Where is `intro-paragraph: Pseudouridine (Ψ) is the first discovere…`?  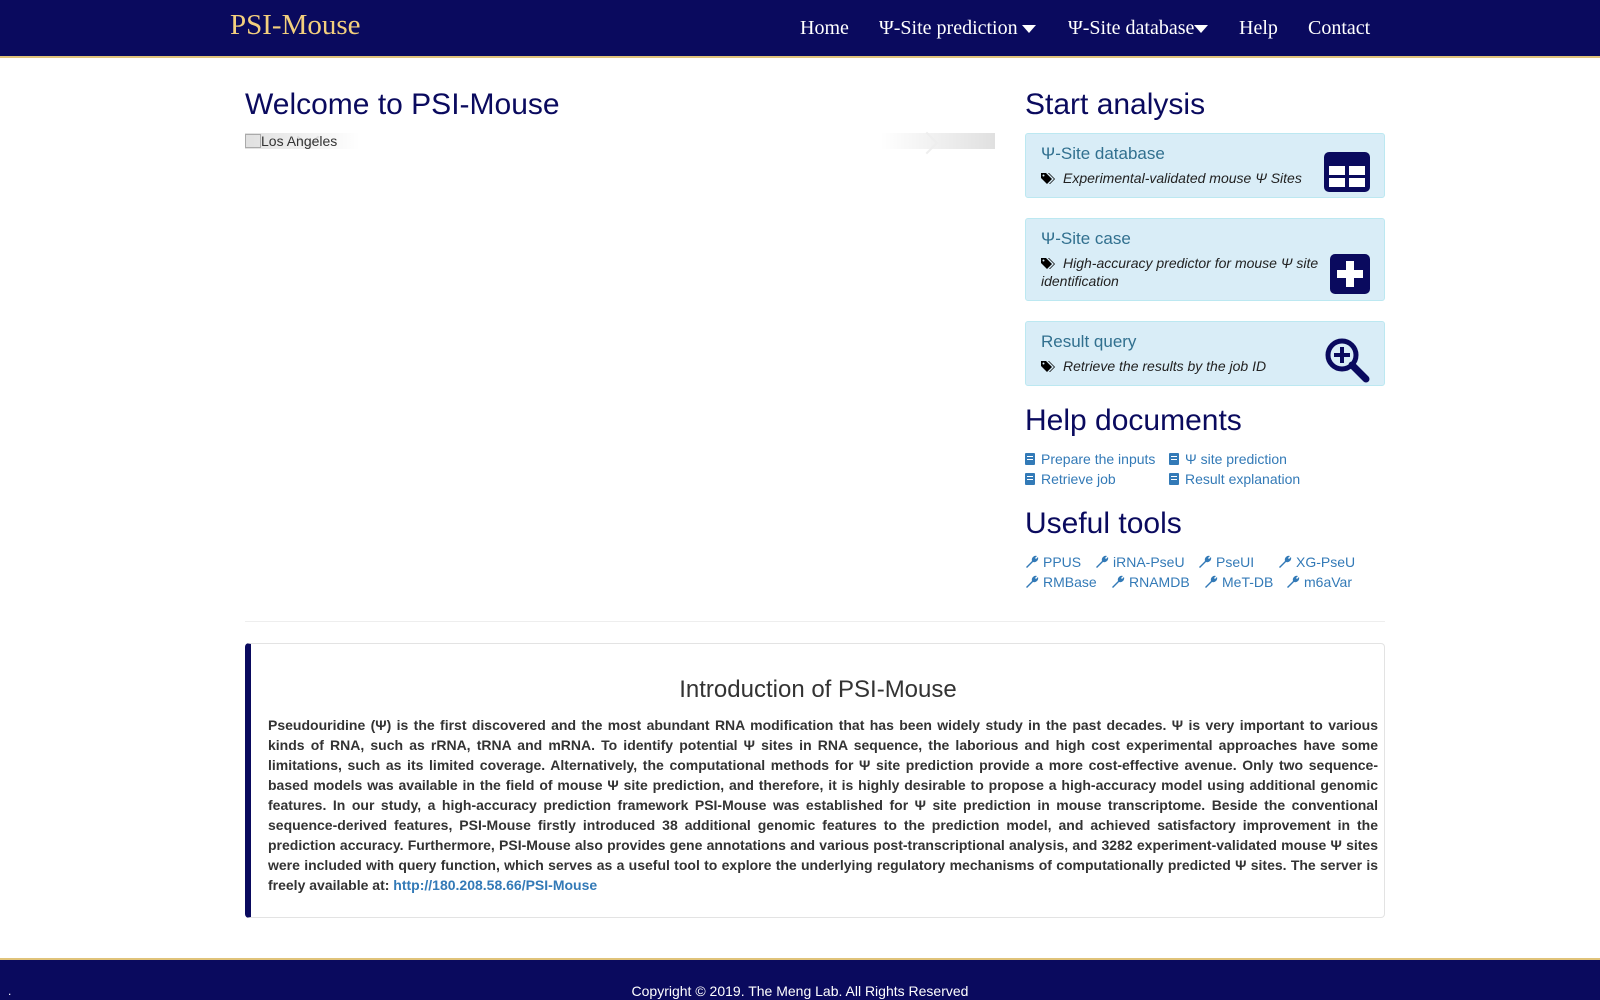
intro-paragraph: Pseudouridine (Ψ) is the first discovere… is located at coordinates (823, 805).